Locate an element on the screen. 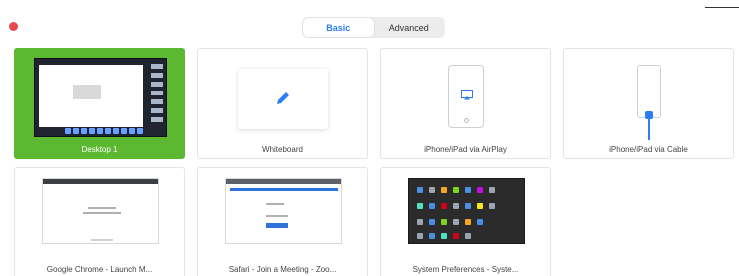 The width and height of the screenshot is (739, 276). chrome-window-thumbnail is located at coordinates (100, 211).